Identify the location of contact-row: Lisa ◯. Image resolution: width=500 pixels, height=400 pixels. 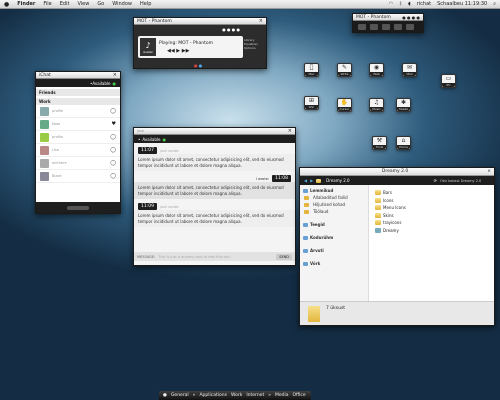
(78, 150).